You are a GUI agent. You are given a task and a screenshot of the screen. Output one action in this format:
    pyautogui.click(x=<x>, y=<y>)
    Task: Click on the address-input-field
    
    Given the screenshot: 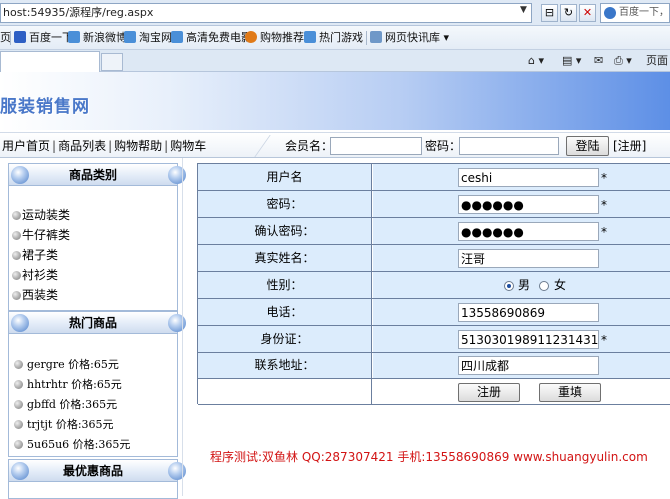 What is the action you would take?
    pyautogui.click(x=528, y=365)
    